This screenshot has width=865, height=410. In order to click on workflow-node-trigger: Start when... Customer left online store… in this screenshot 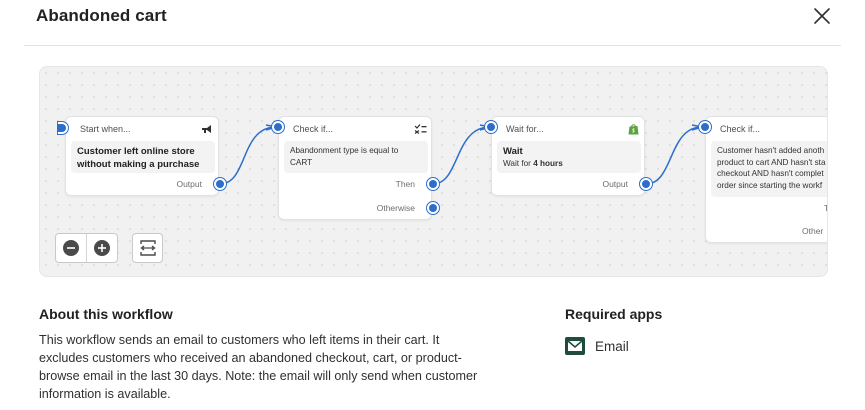, I will do `click(142, 156)`.